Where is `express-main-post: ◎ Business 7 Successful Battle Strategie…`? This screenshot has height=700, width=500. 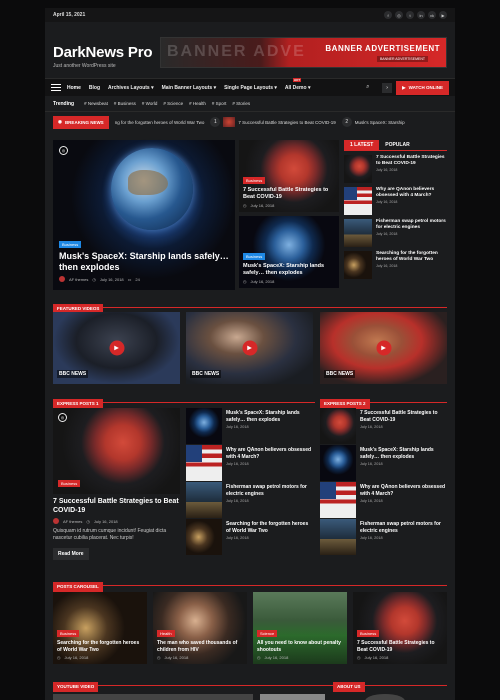 express-main-post: ◎ Business 7 Successful Battle Strategie… is located at coordinates (116, 484).